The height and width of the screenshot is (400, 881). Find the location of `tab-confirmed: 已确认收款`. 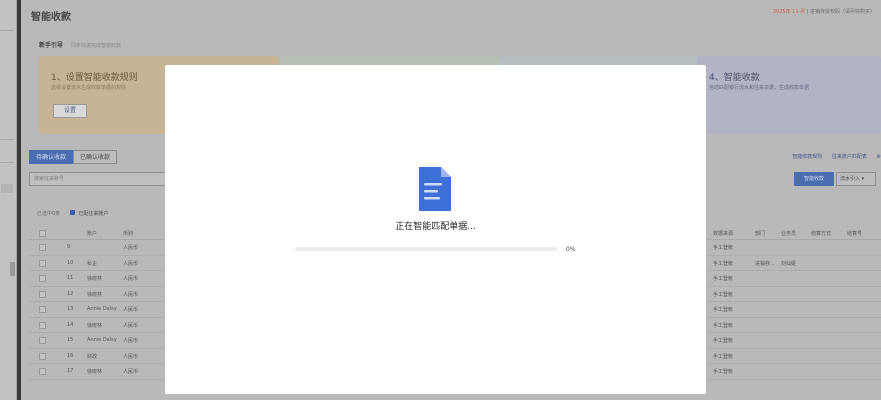

tab-confirmed: 已确认收款 is located at coordinates (95, 157).